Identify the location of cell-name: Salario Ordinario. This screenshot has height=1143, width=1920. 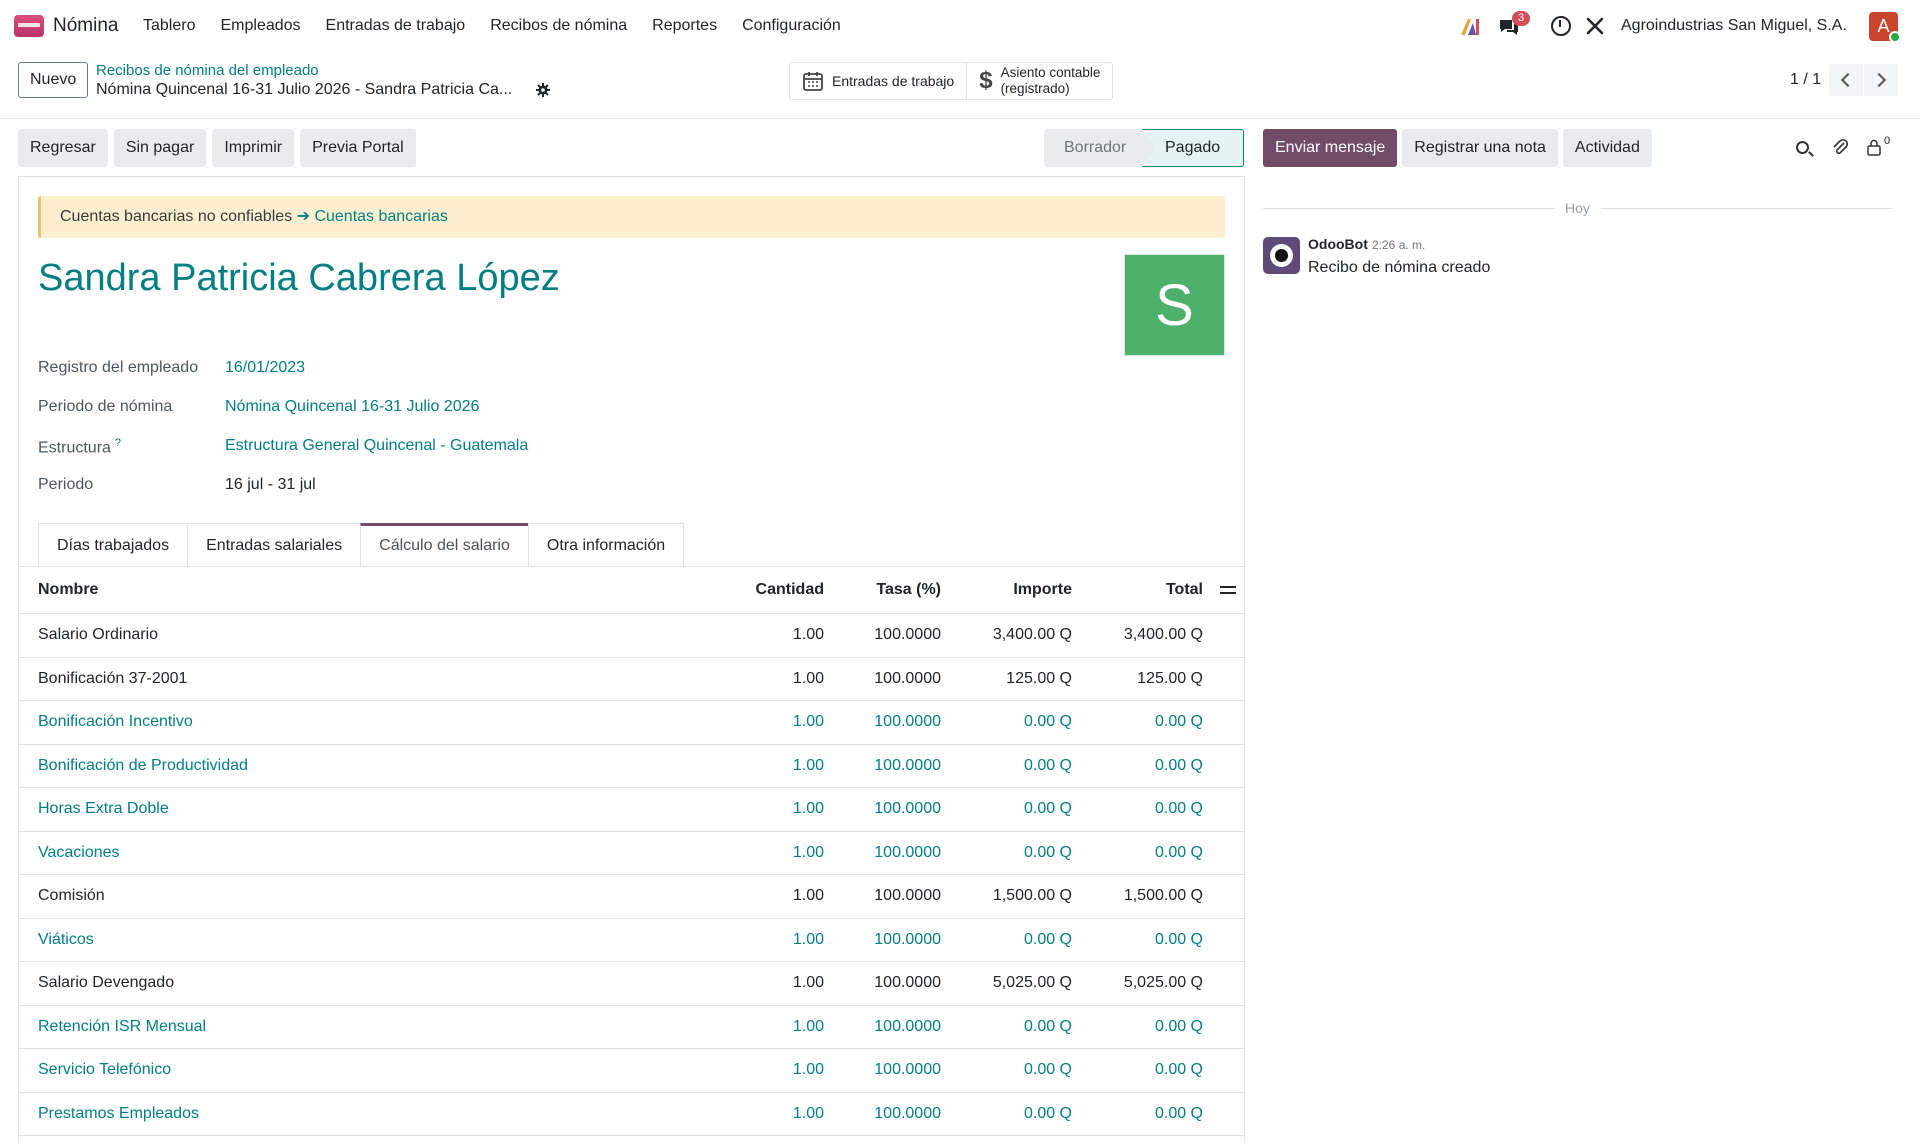
(361, 635).